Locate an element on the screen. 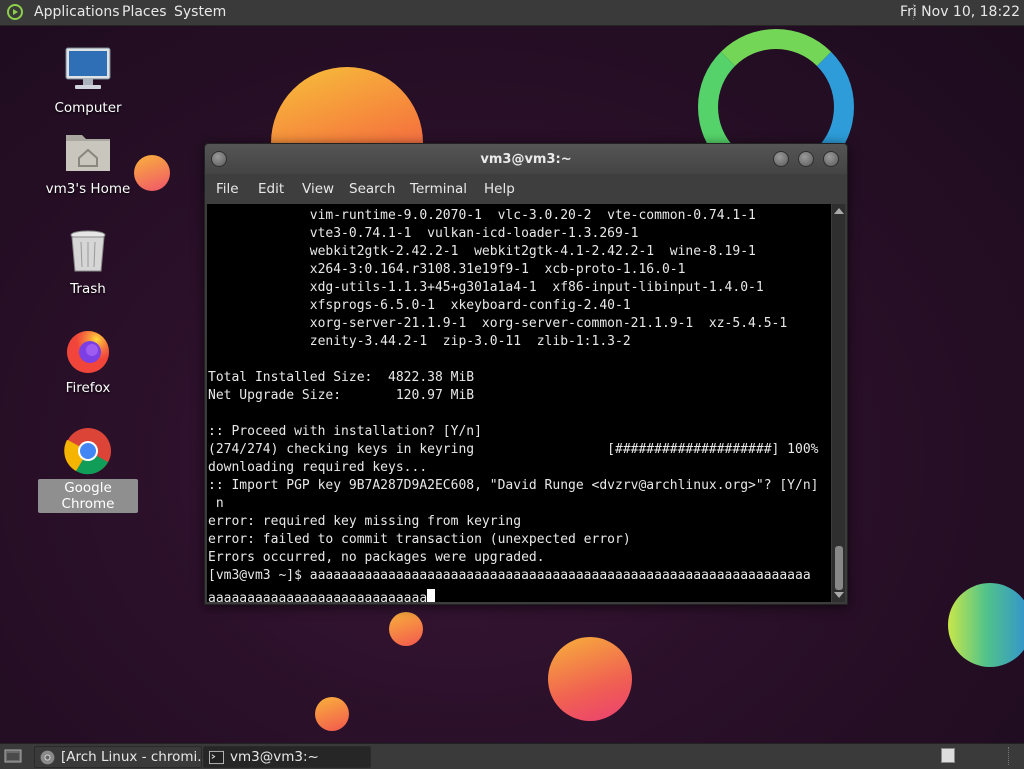 This screenshot has width=1024, height=769. desktop-icon-computer: Computer is located at coordinates (88, 81).